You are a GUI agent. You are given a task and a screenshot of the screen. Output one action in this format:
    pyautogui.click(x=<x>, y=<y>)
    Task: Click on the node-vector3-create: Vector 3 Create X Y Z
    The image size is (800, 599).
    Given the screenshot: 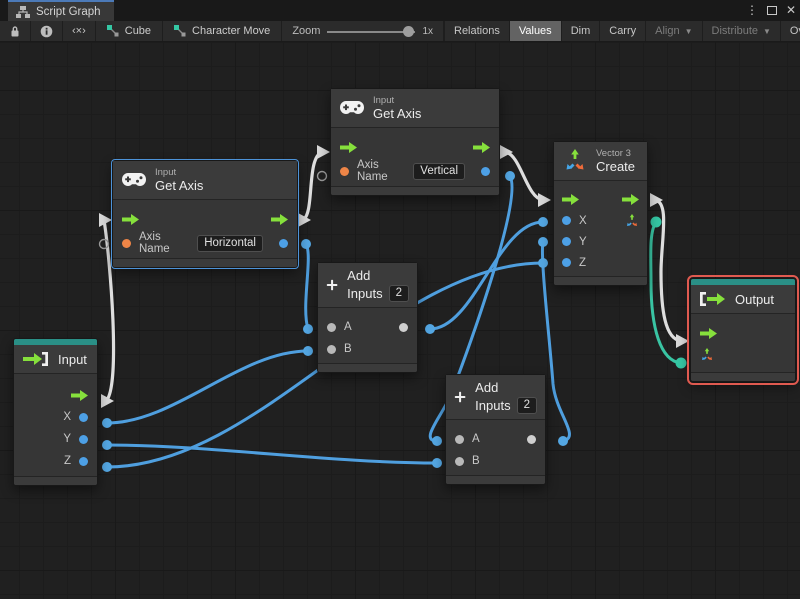 What is the action you would take?
    pyautogui.click(x=600, y=213)
    